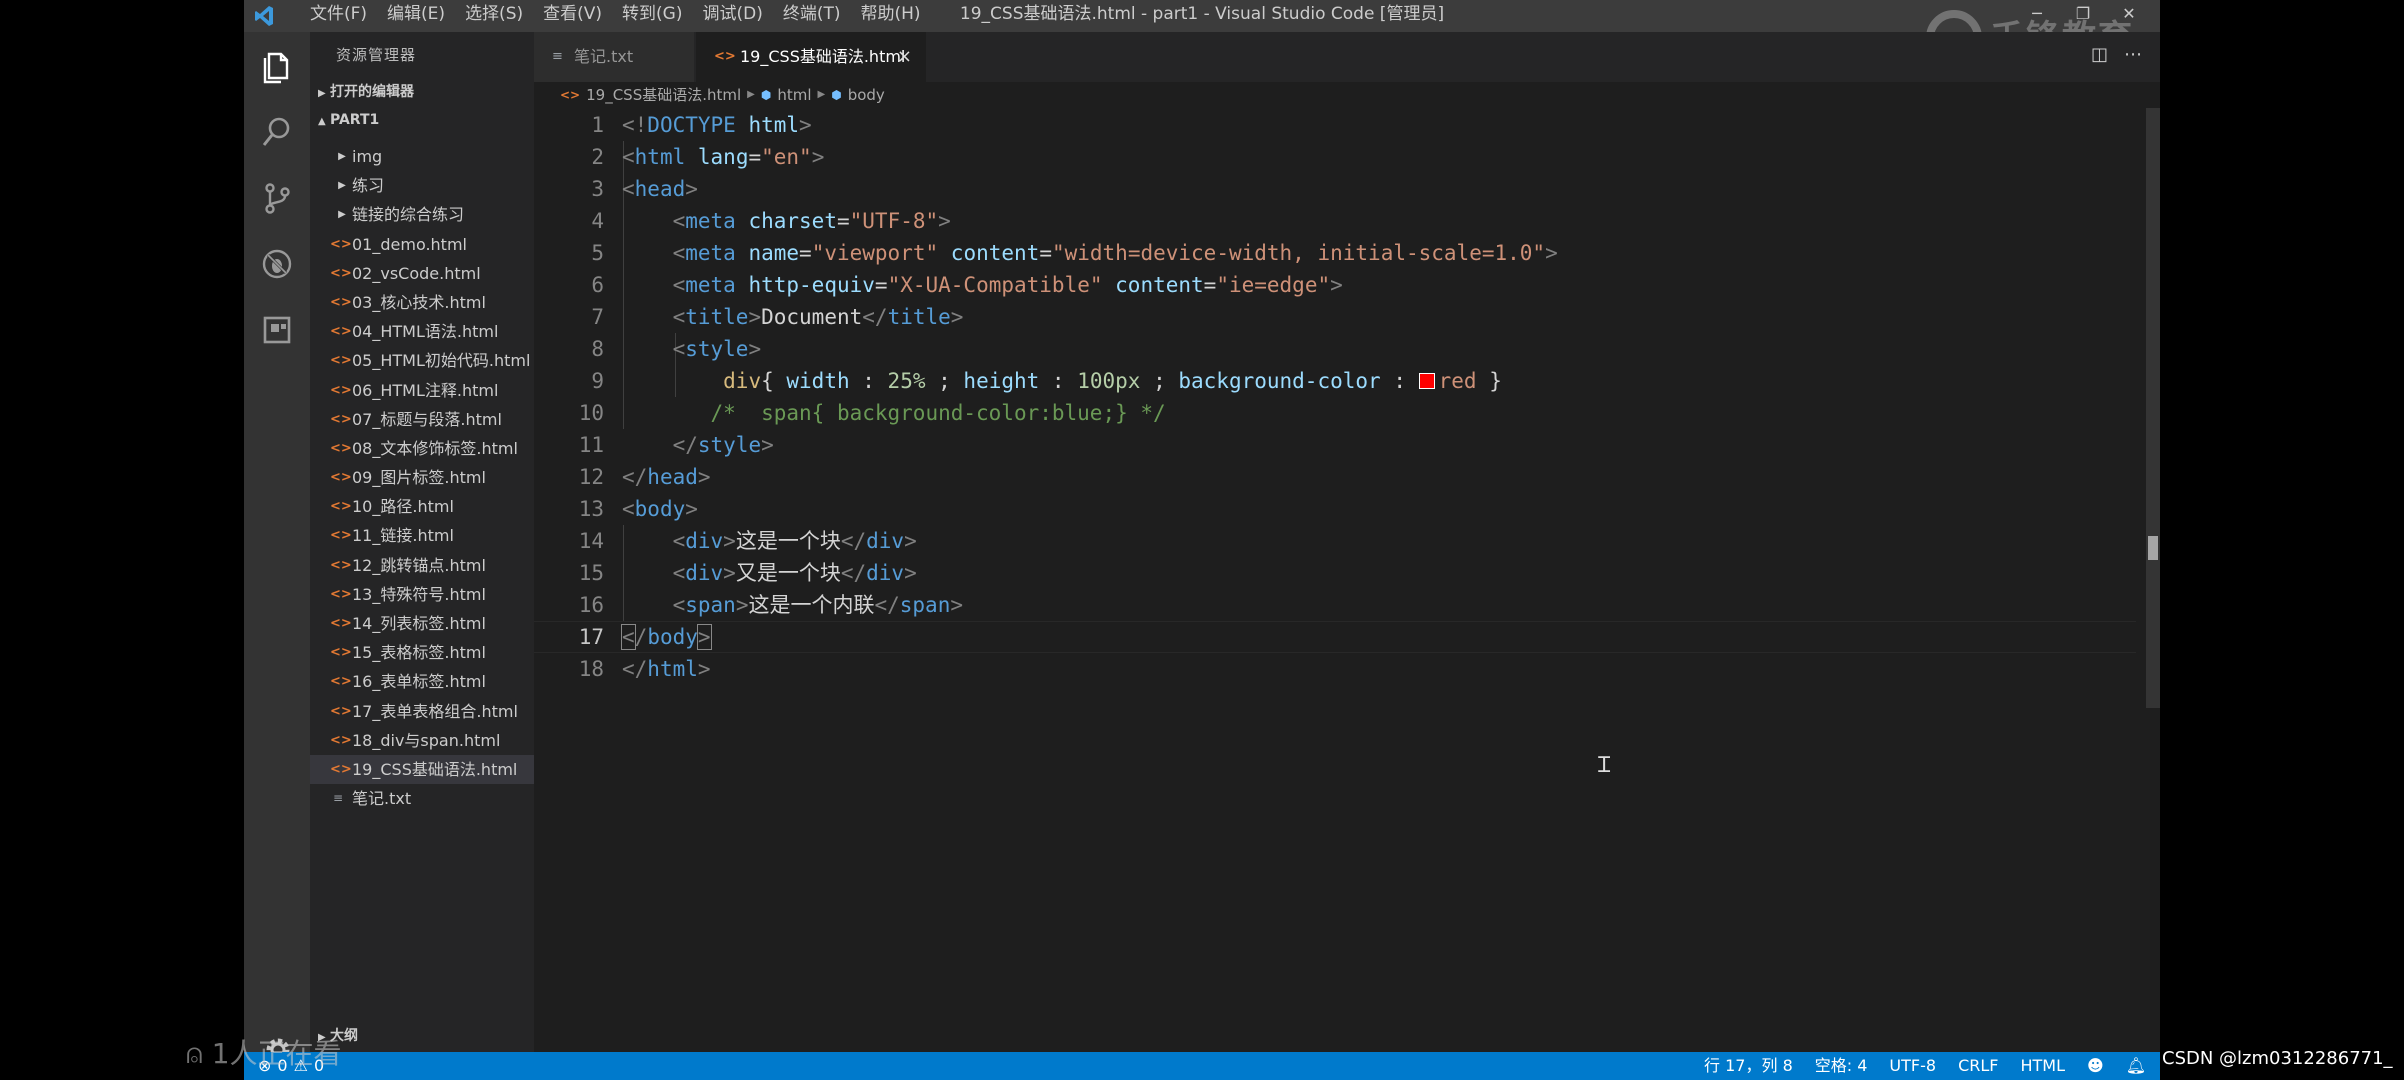 The image size is (2404, 1080). Describe the element at coordinates (891, 16) in the screenshot. I see `menu-help: 帮助(H)` at that location.